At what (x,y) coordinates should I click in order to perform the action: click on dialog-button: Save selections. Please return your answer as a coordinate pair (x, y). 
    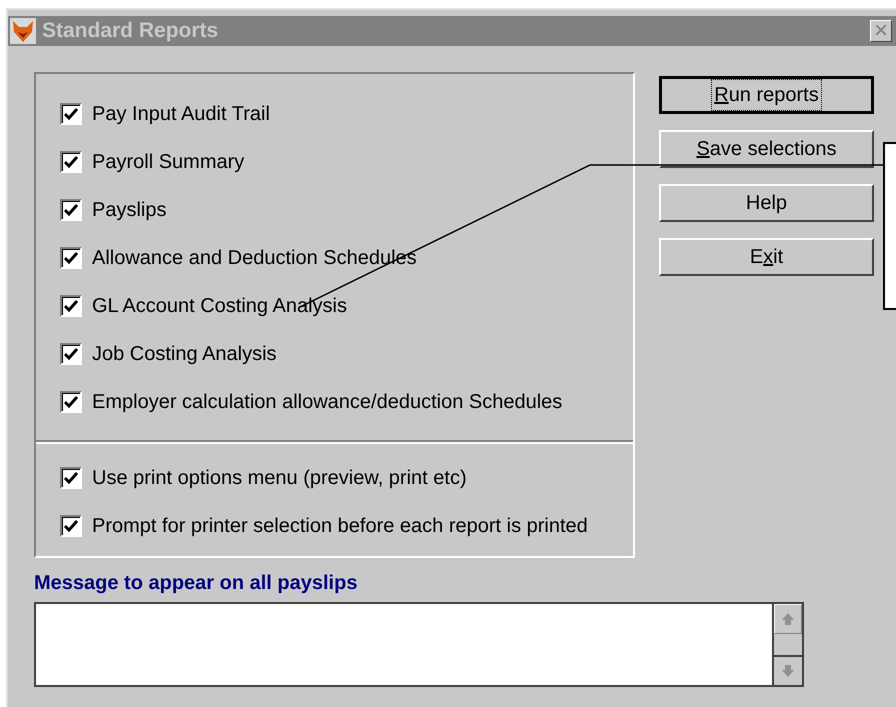
    Looking at the image, I should click on (766, 149).